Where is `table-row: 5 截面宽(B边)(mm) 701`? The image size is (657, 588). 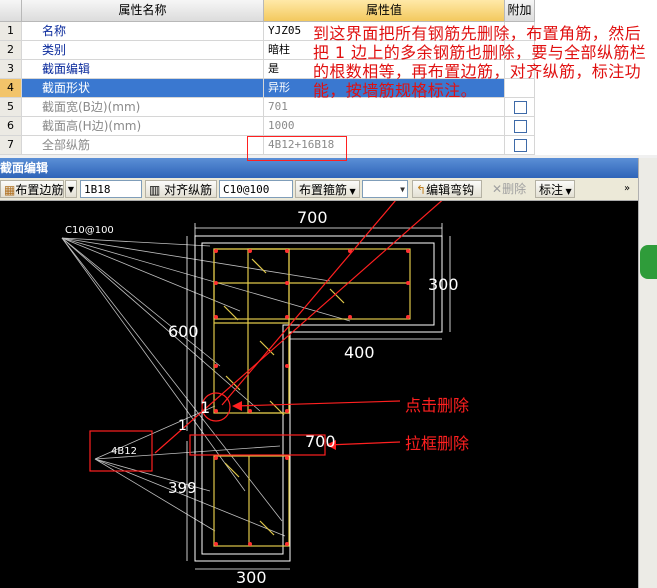 table-row: 5 截面宽(B边)(mm) 701 is located at coordinates (267, 107).